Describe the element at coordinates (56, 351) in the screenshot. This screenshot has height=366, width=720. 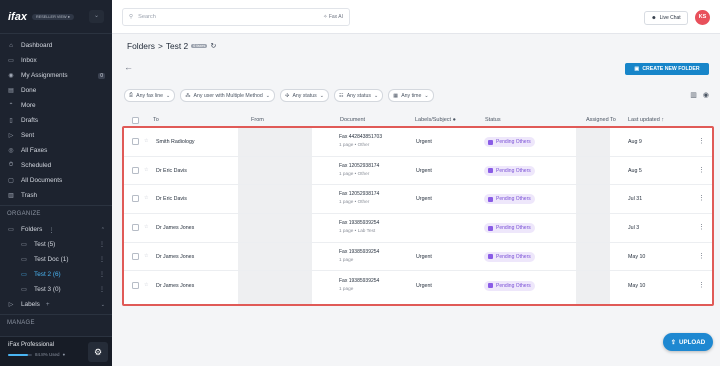
I see `plan-panel: iFax Professional 84.8% Used ● ⚙` at that location.